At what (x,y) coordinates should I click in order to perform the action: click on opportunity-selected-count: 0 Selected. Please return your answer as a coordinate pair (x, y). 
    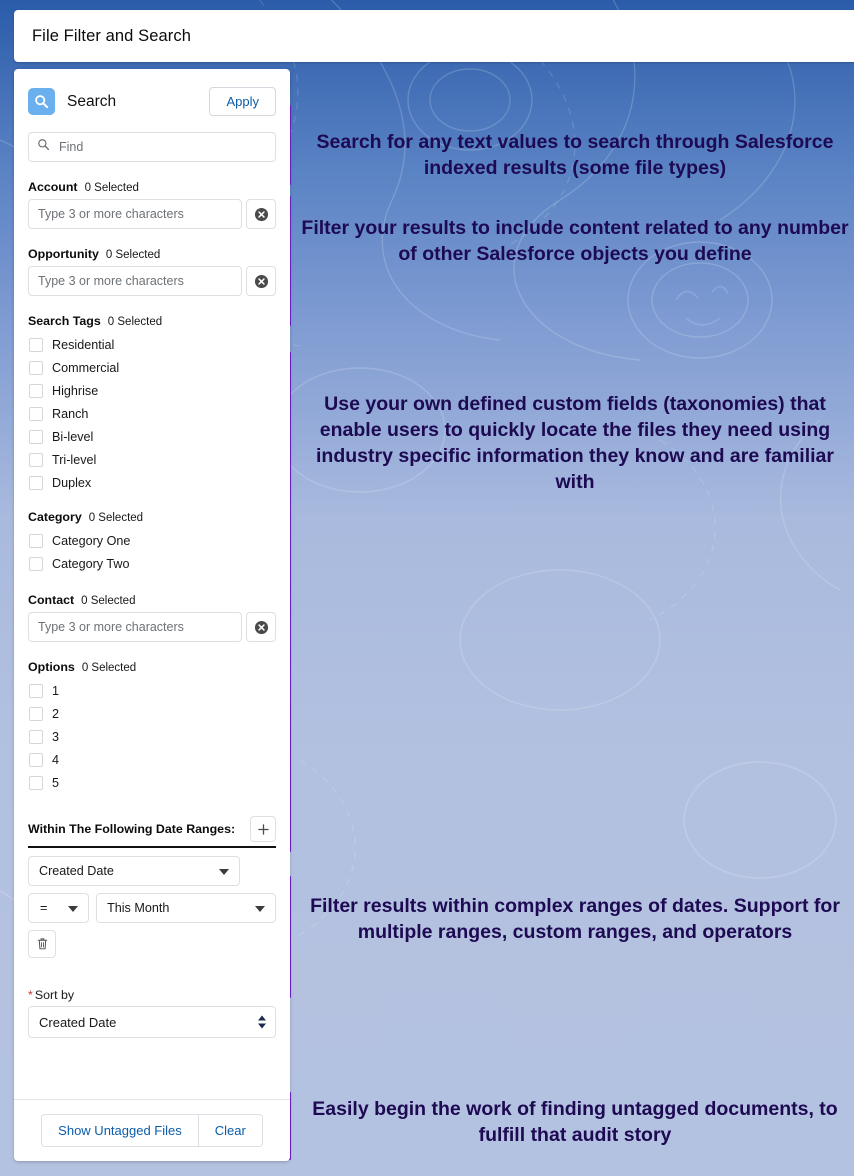
    Looking at the image, I should click on (133, 255).